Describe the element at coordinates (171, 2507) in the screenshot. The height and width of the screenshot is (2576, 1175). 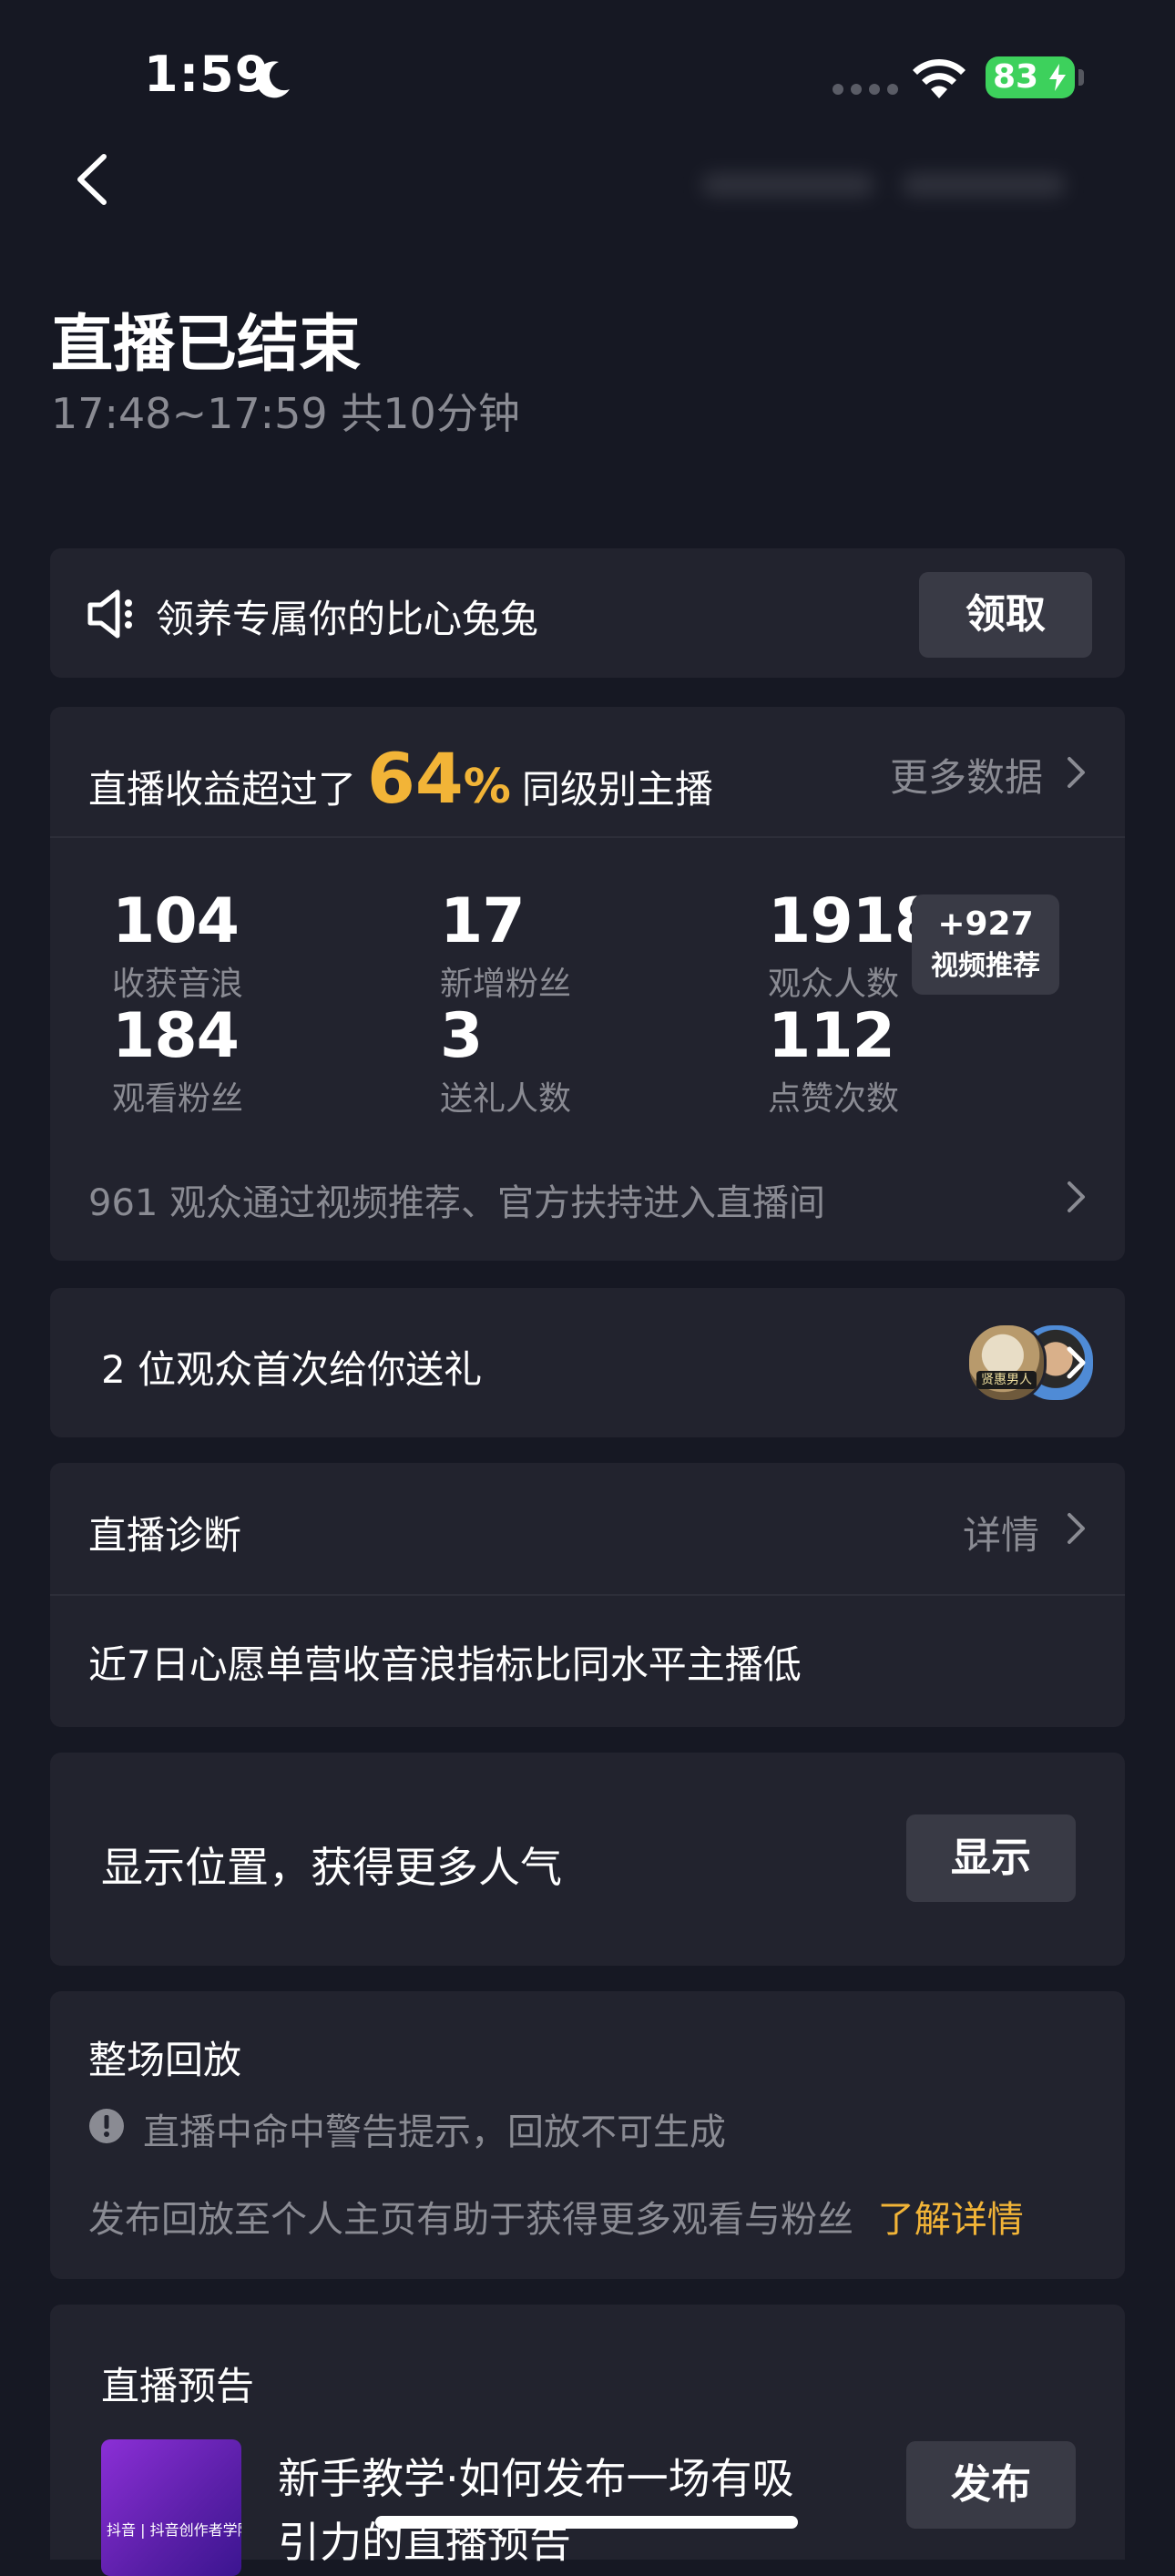
I see `preview-thumbnail: 抖音 | 抖音创作者学院` at that location.